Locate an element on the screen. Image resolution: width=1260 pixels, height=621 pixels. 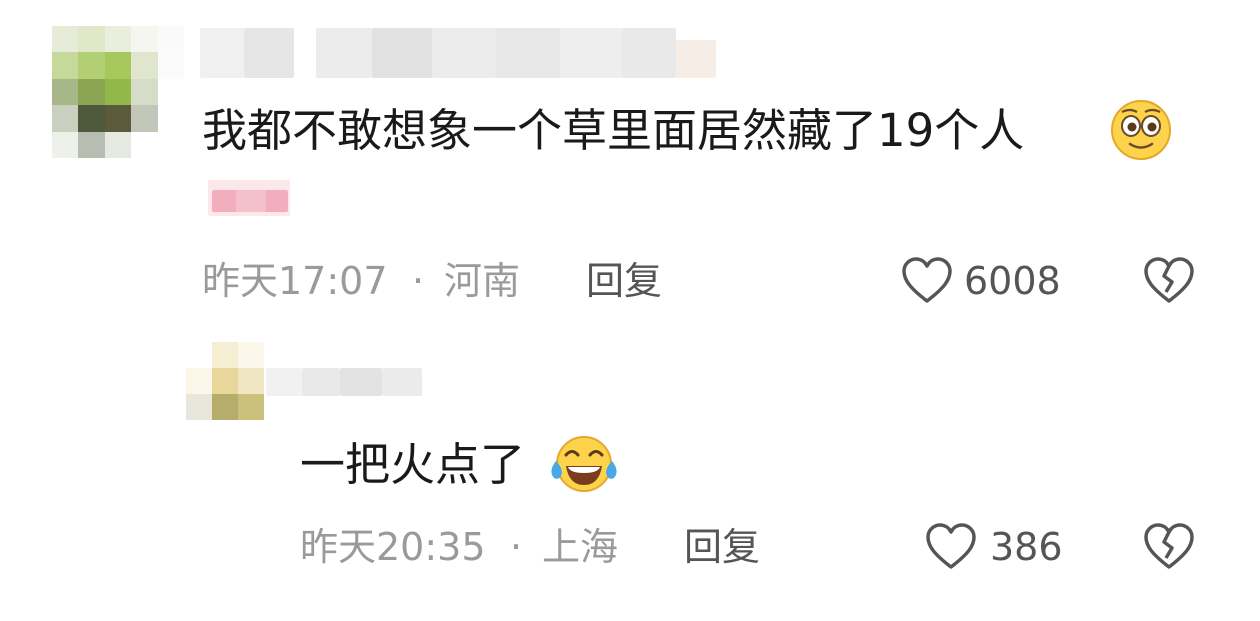
comment-text: 我都不敢想象一个草里面居然藏了19个人 is located at coordinates (613, 130).